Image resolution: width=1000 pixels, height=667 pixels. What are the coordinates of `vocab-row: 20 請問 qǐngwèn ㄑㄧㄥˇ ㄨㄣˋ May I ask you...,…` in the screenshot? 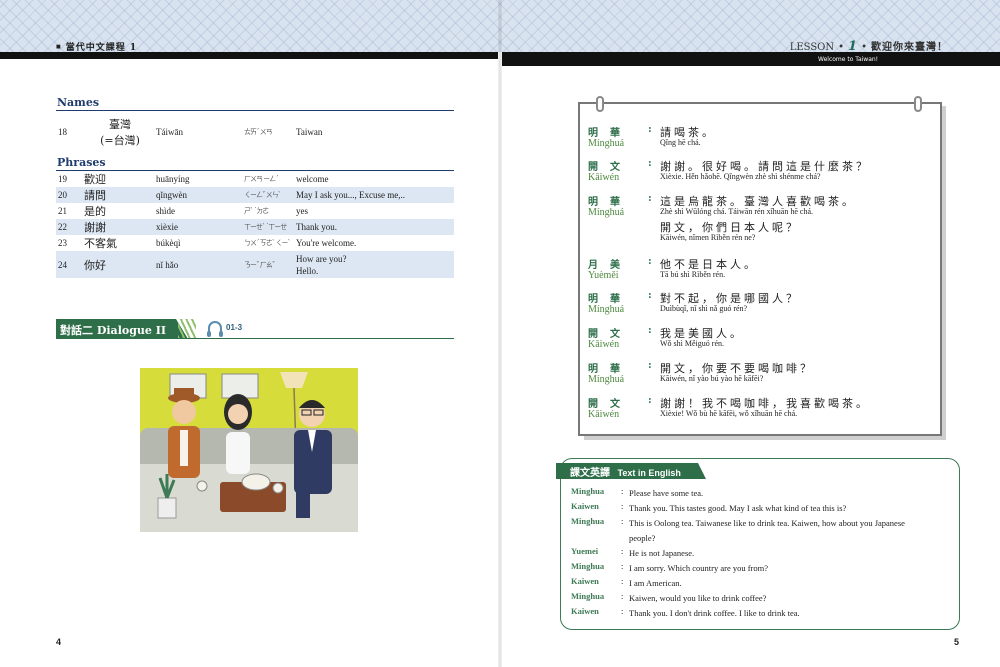 It's located at (255, 195).